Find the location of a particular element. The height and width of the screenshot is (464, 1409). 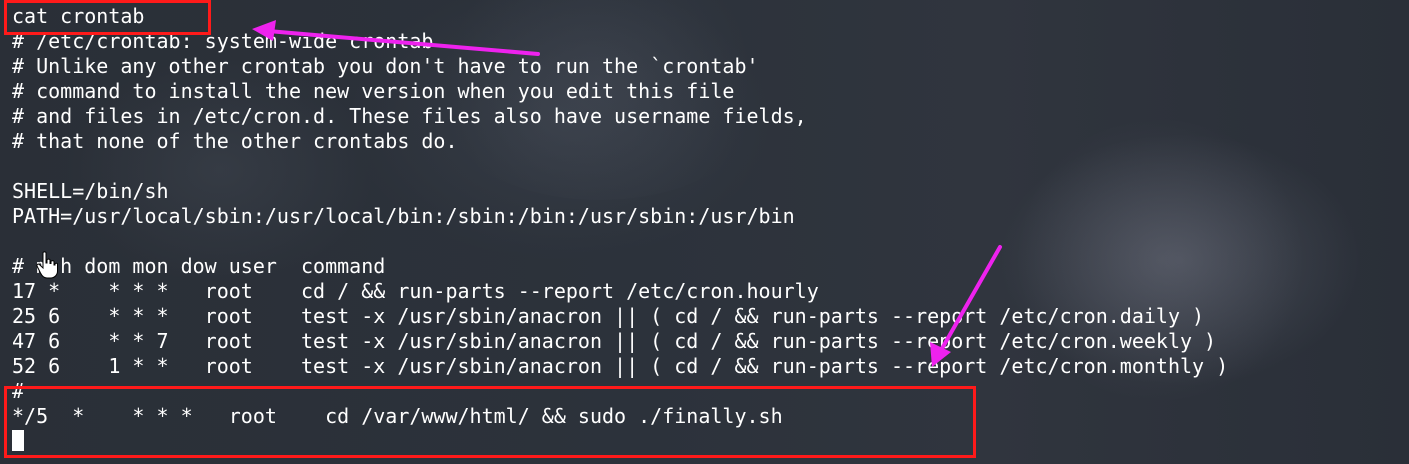

arrow-to-command is located at coordinates (396, 38).